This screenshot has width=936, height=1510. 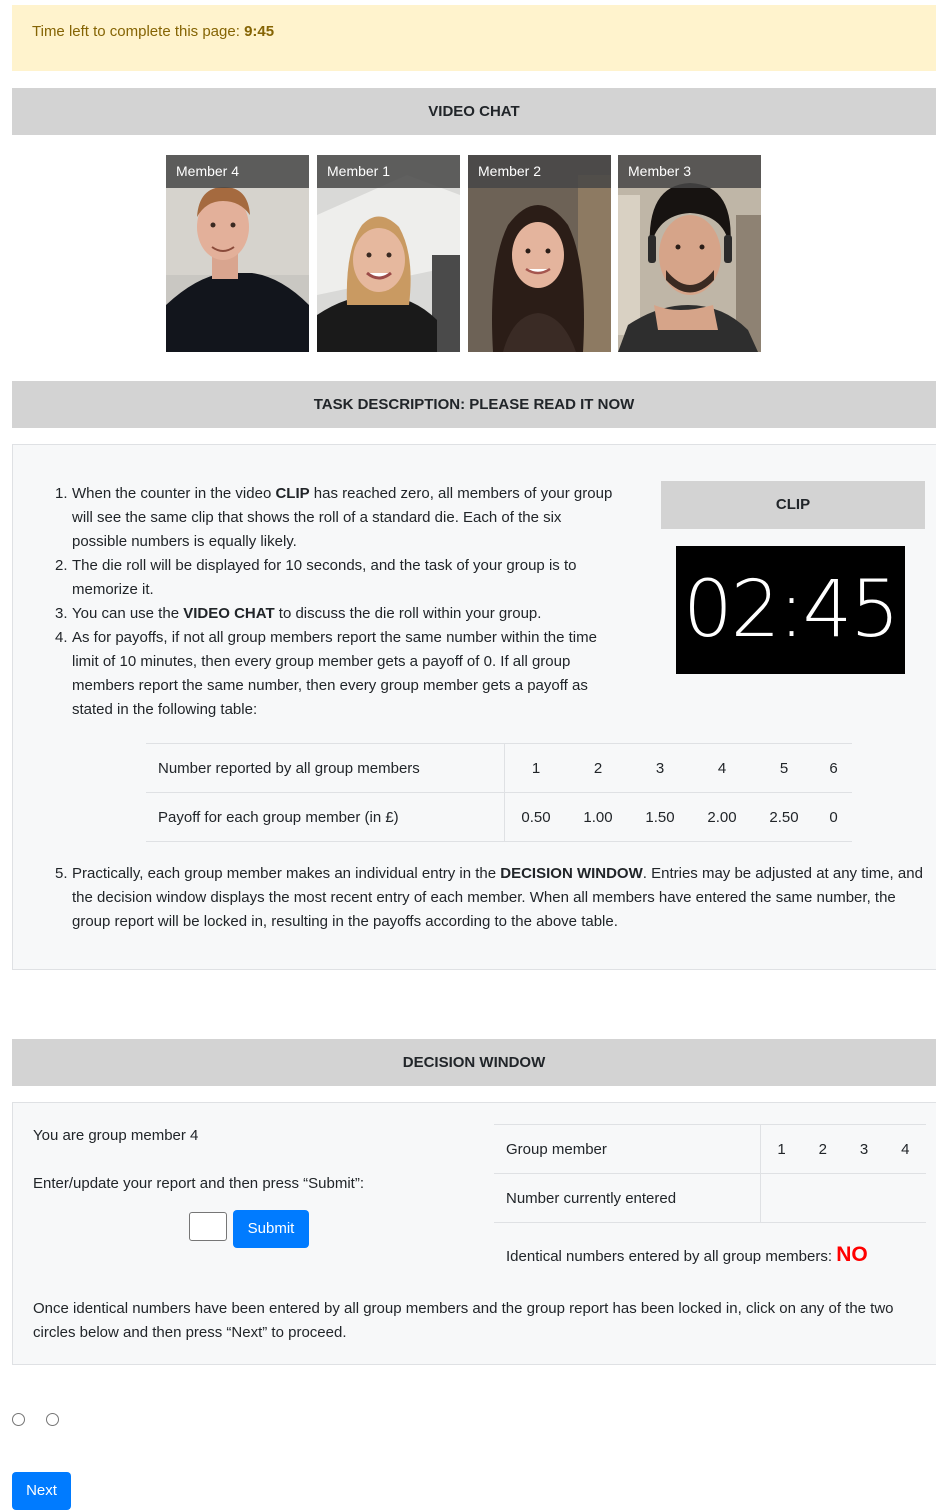 I want to click on video-tile-member-1: Member 1, so click(x=388, y=253).